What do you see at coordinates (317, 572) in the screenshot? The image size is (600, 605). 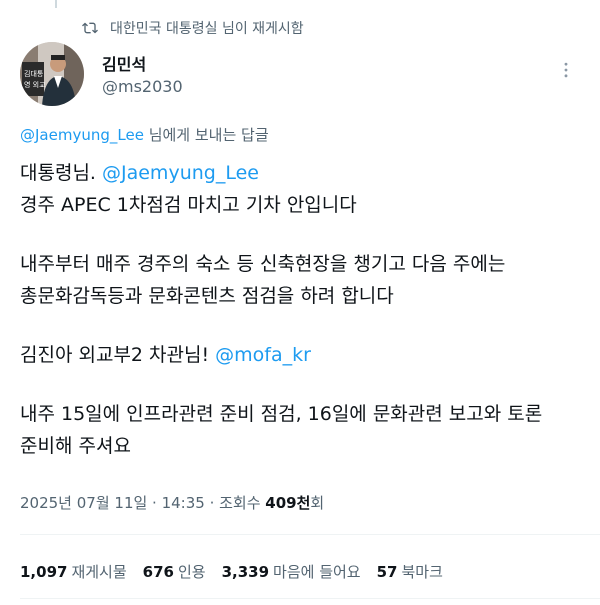 I see `stat-label: 마음에 들어요` at bounding box center [317, 572].